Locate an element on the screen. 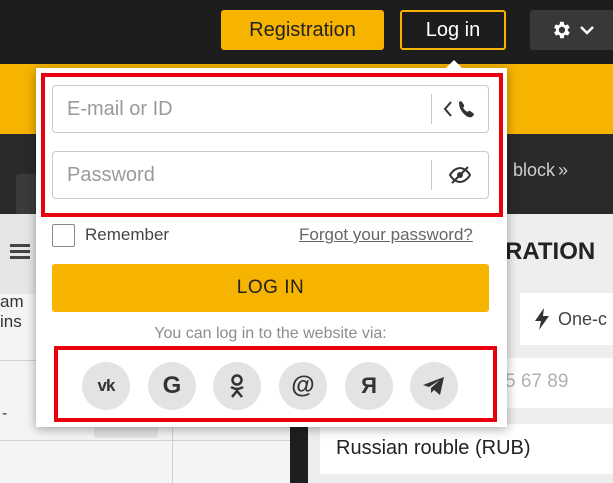 The height and width of the screenshot is (483, 613). row-divider is located at coordinates (145, 440).